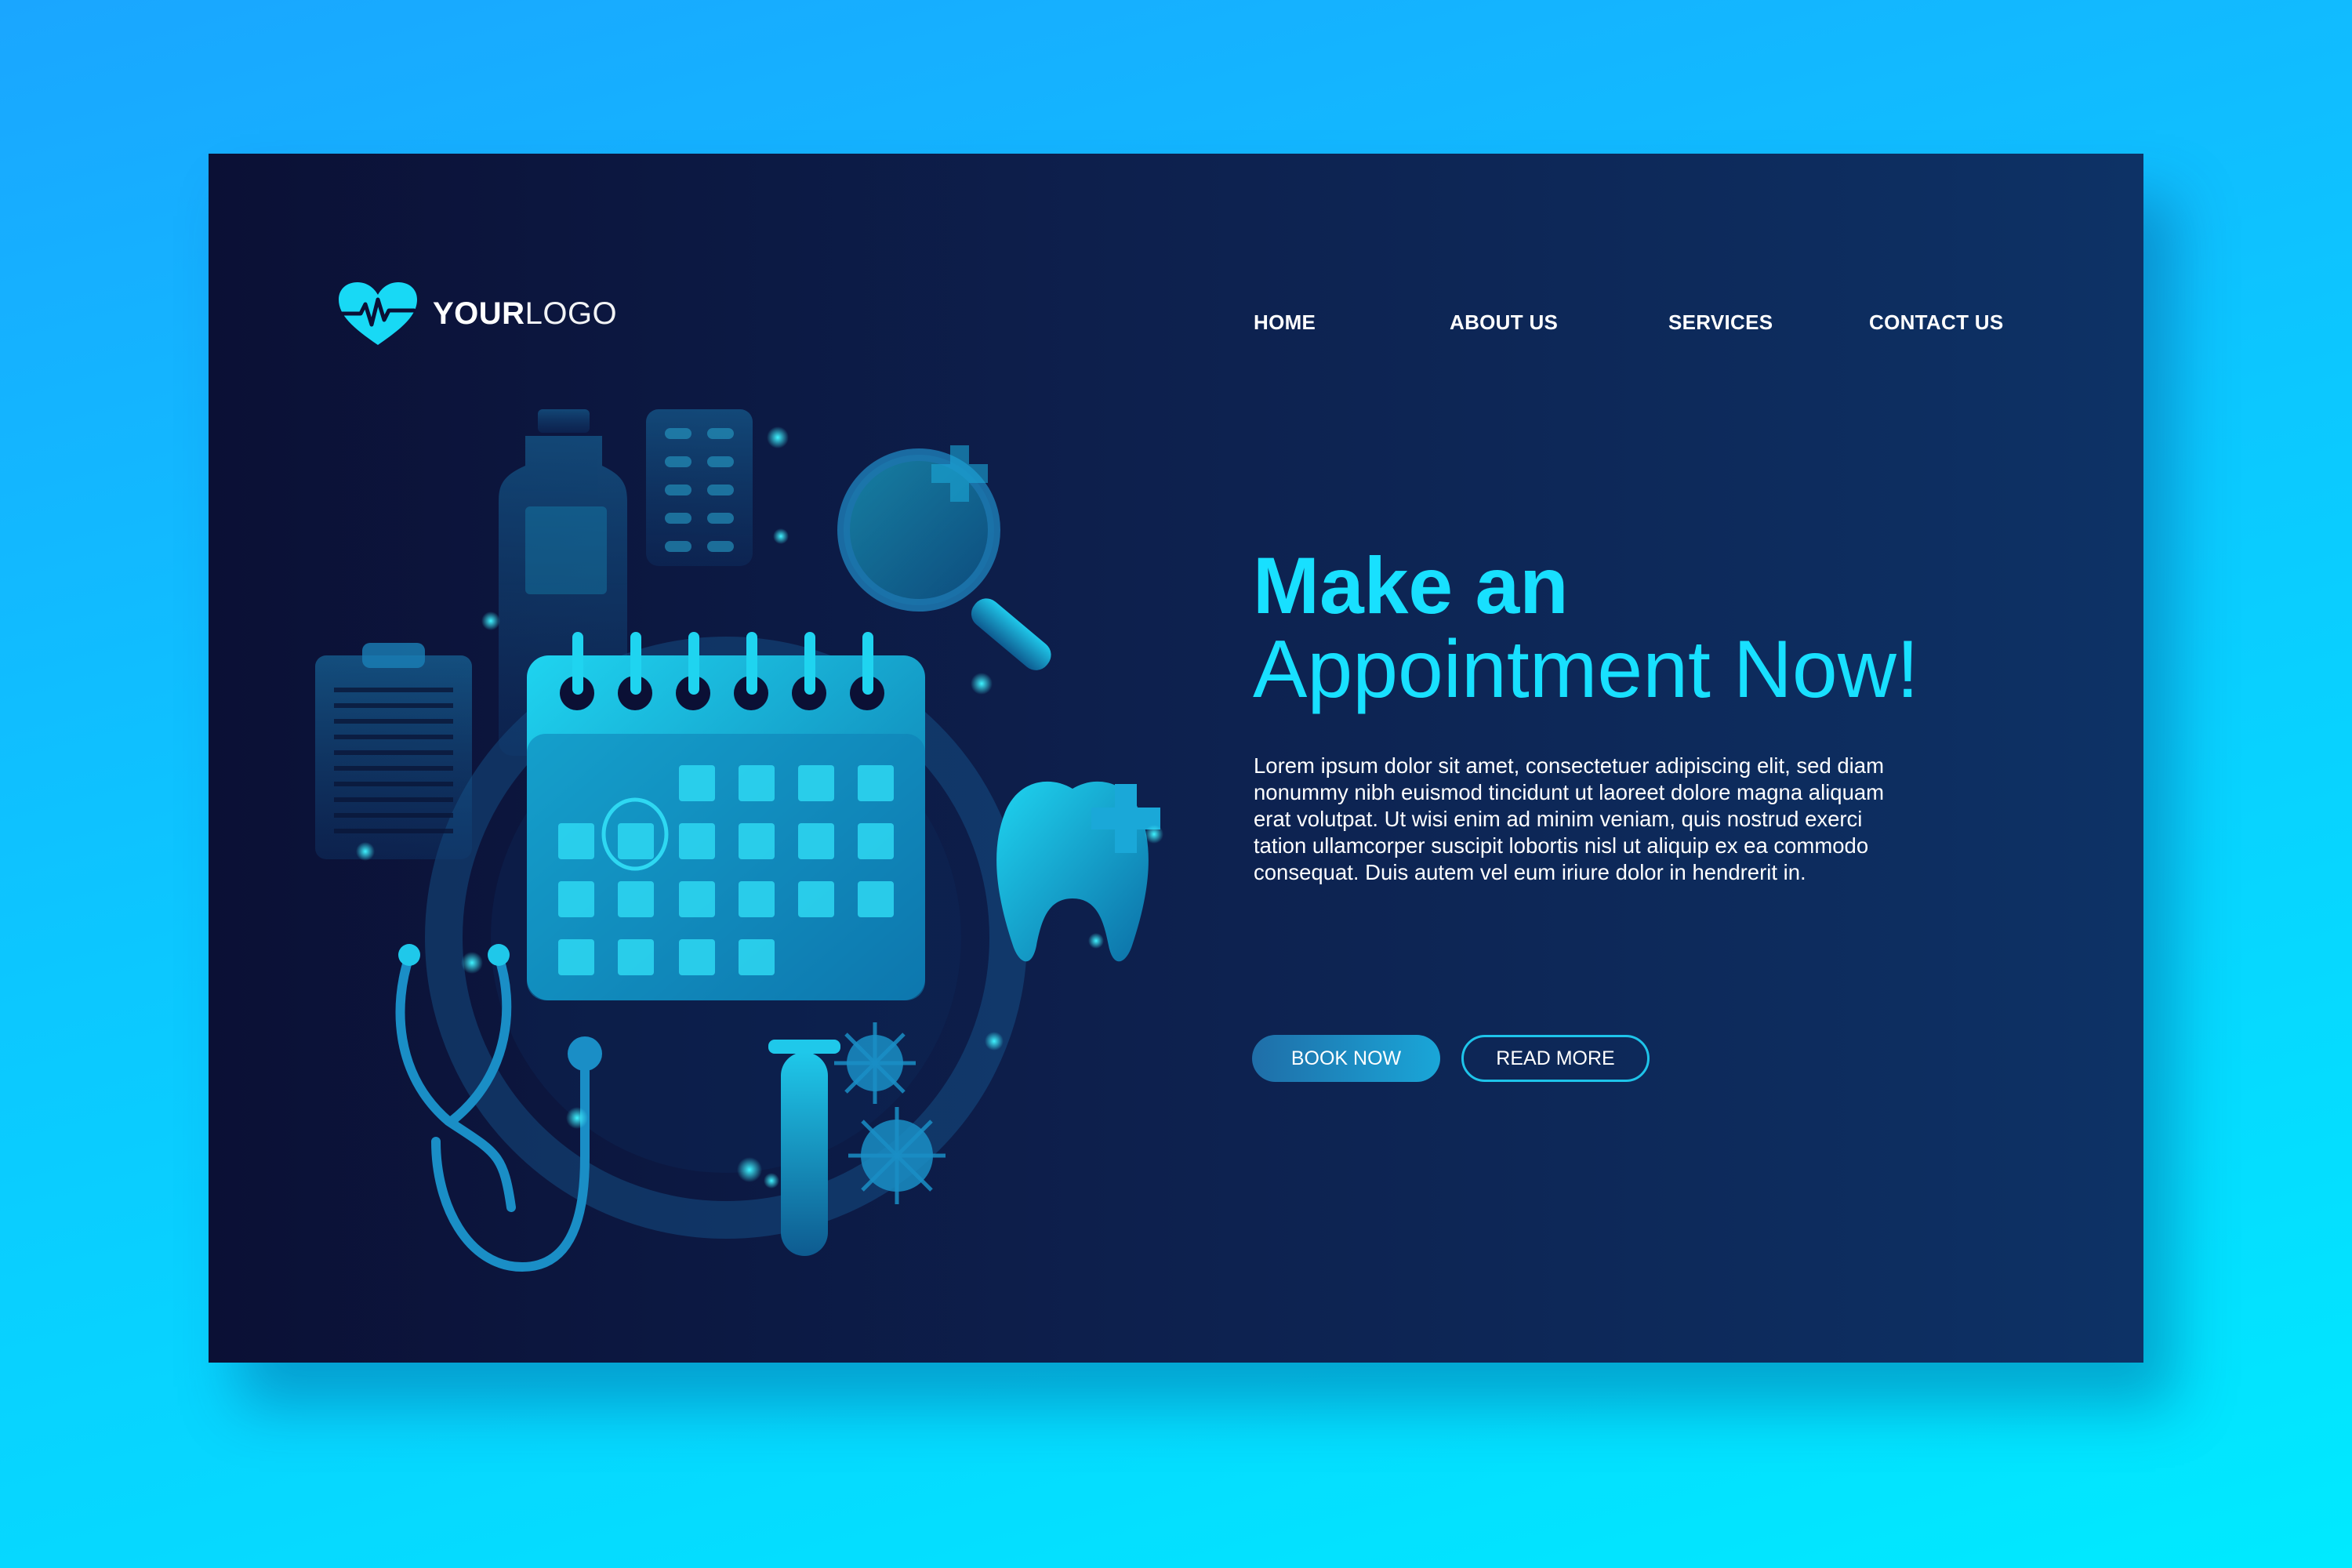  Describe the element at coordinates (409, 955) in the screenshot. I see `stethoscope-earpiece-left` at that location.